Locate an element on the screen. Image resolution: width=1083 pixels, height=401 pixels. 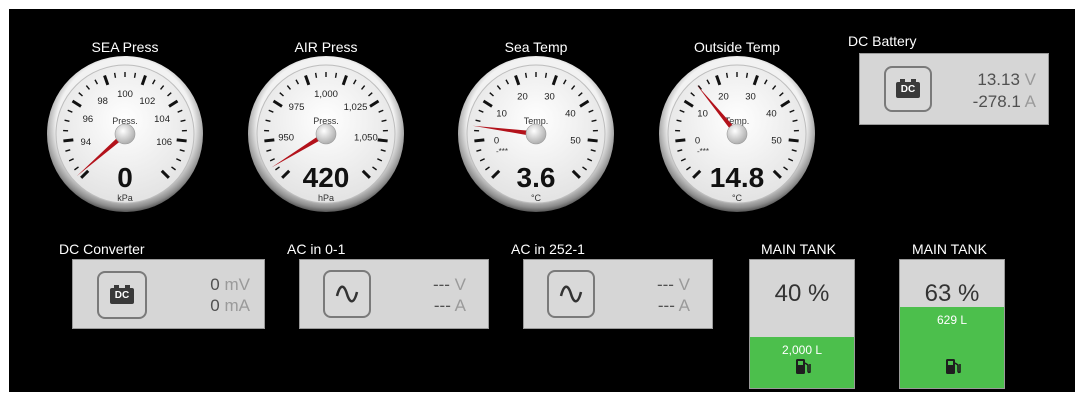
ac-in-252-1-voltage-value: --- is located at coordinates (665, 284).